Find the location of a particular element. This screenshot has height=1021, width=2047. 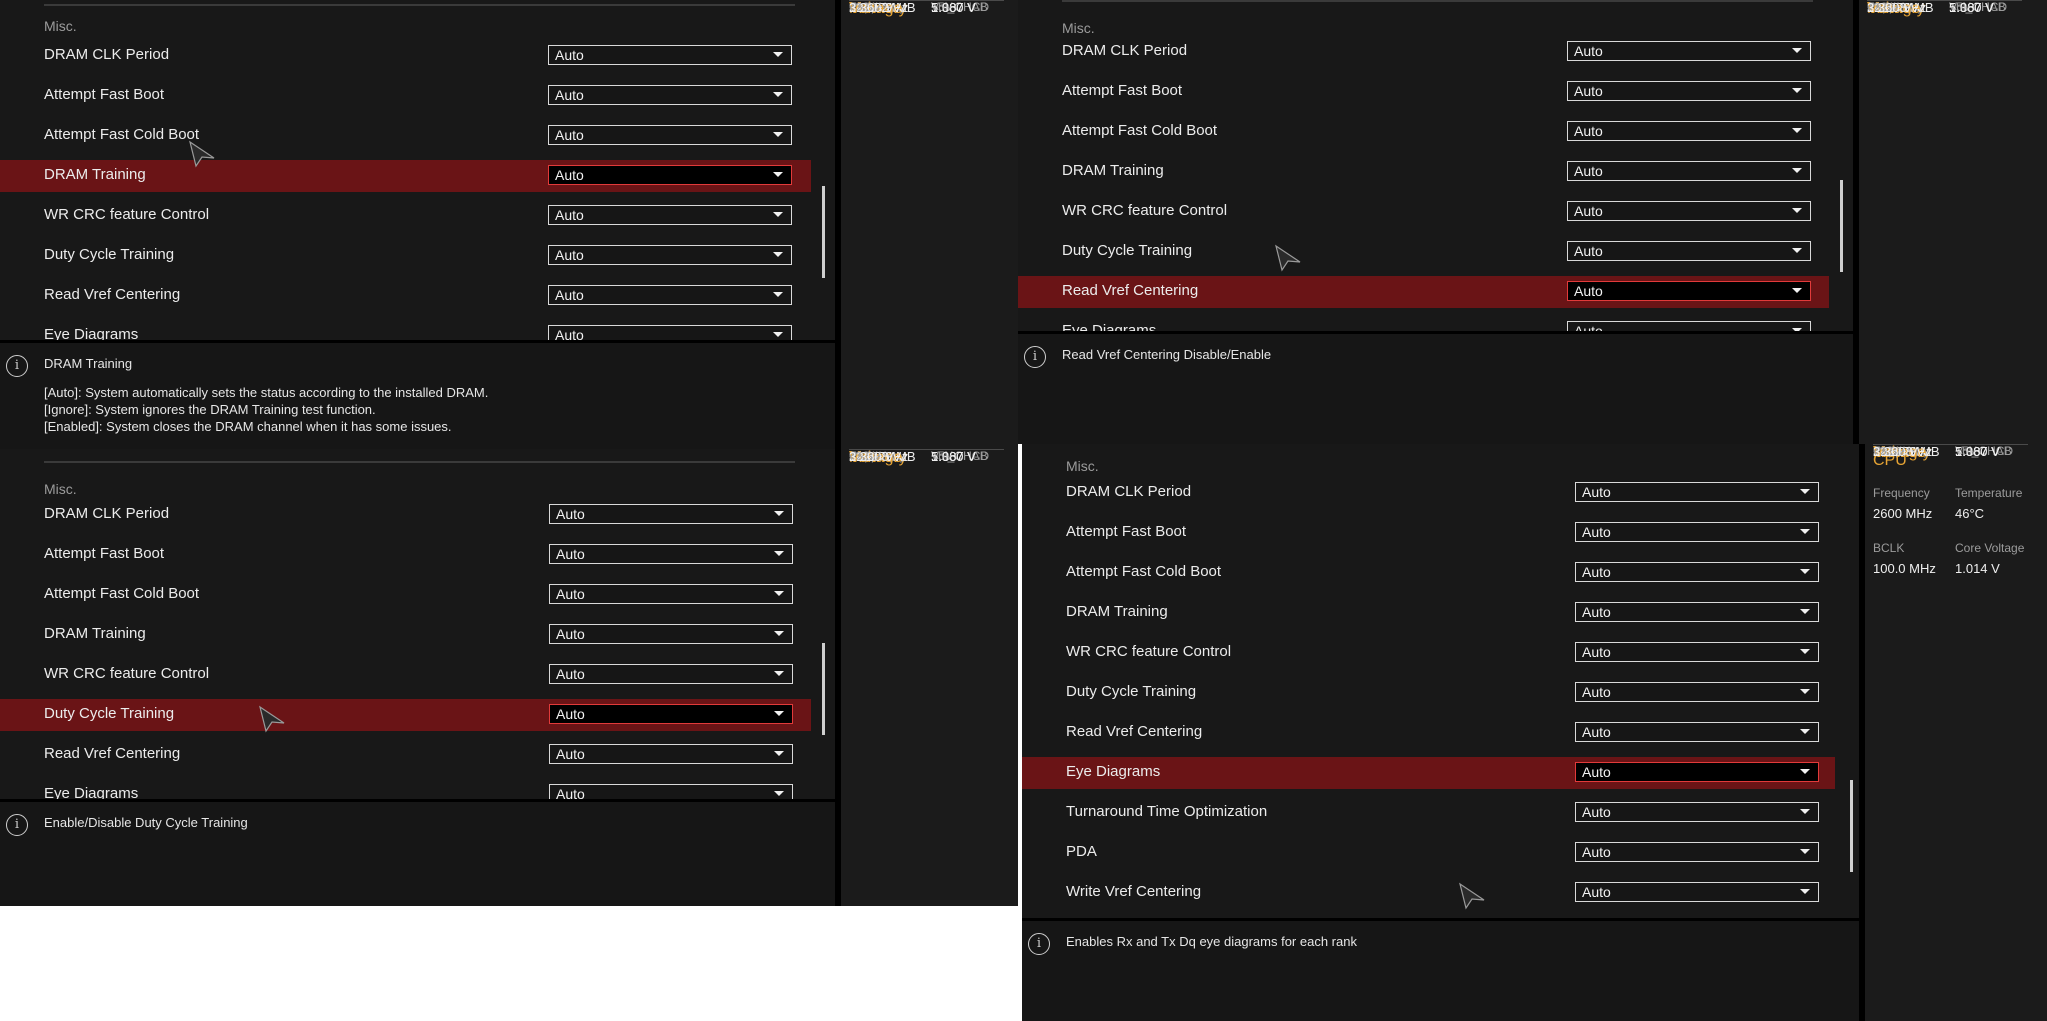

setting-row: Write Vref Centering Auto is located at coordinates (1428, 893).